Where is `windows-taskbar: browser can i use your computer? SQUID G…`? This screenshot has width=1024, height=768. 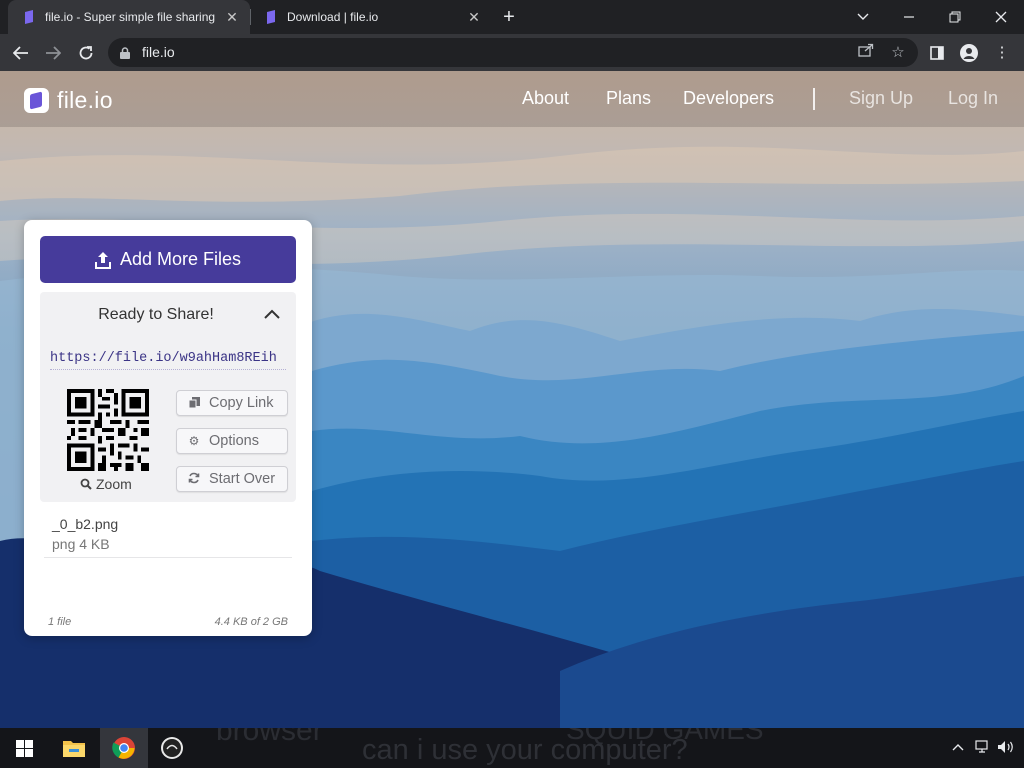 windows-taskbar: browser can i use your computer? SQUID G… is located at coordinates (512, 748).